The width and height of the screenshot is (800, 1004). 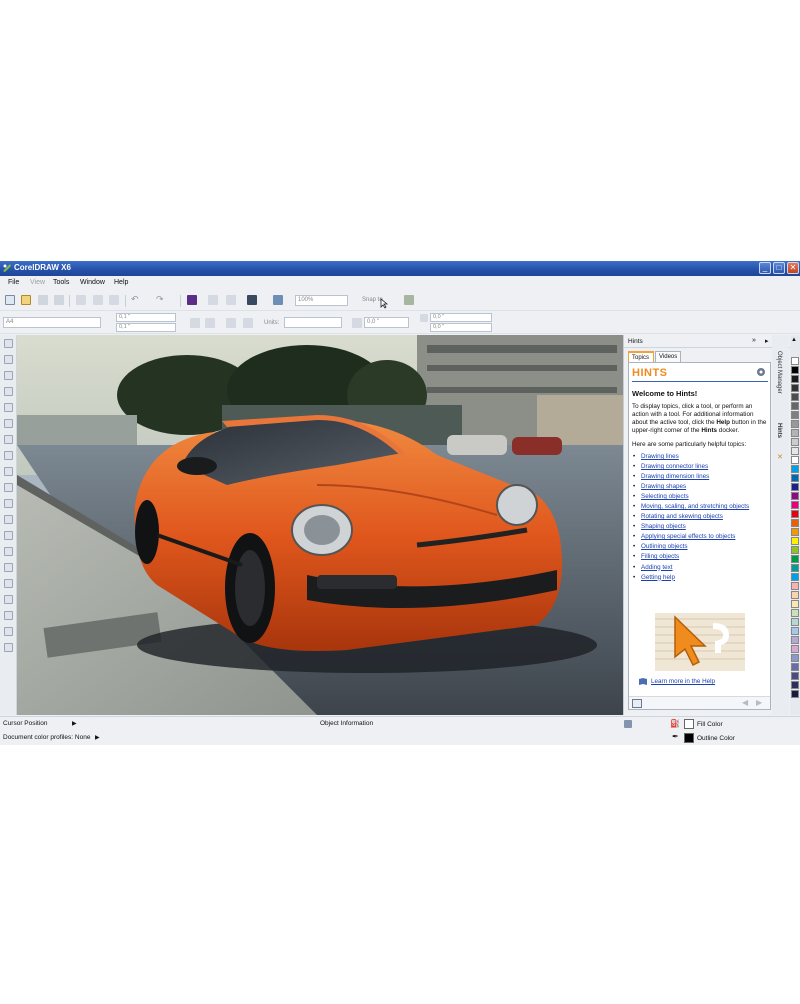 What do you see at coordinates (59, 300) in the screenshot?
I see `print-icon` at bounding box center [59, 300].